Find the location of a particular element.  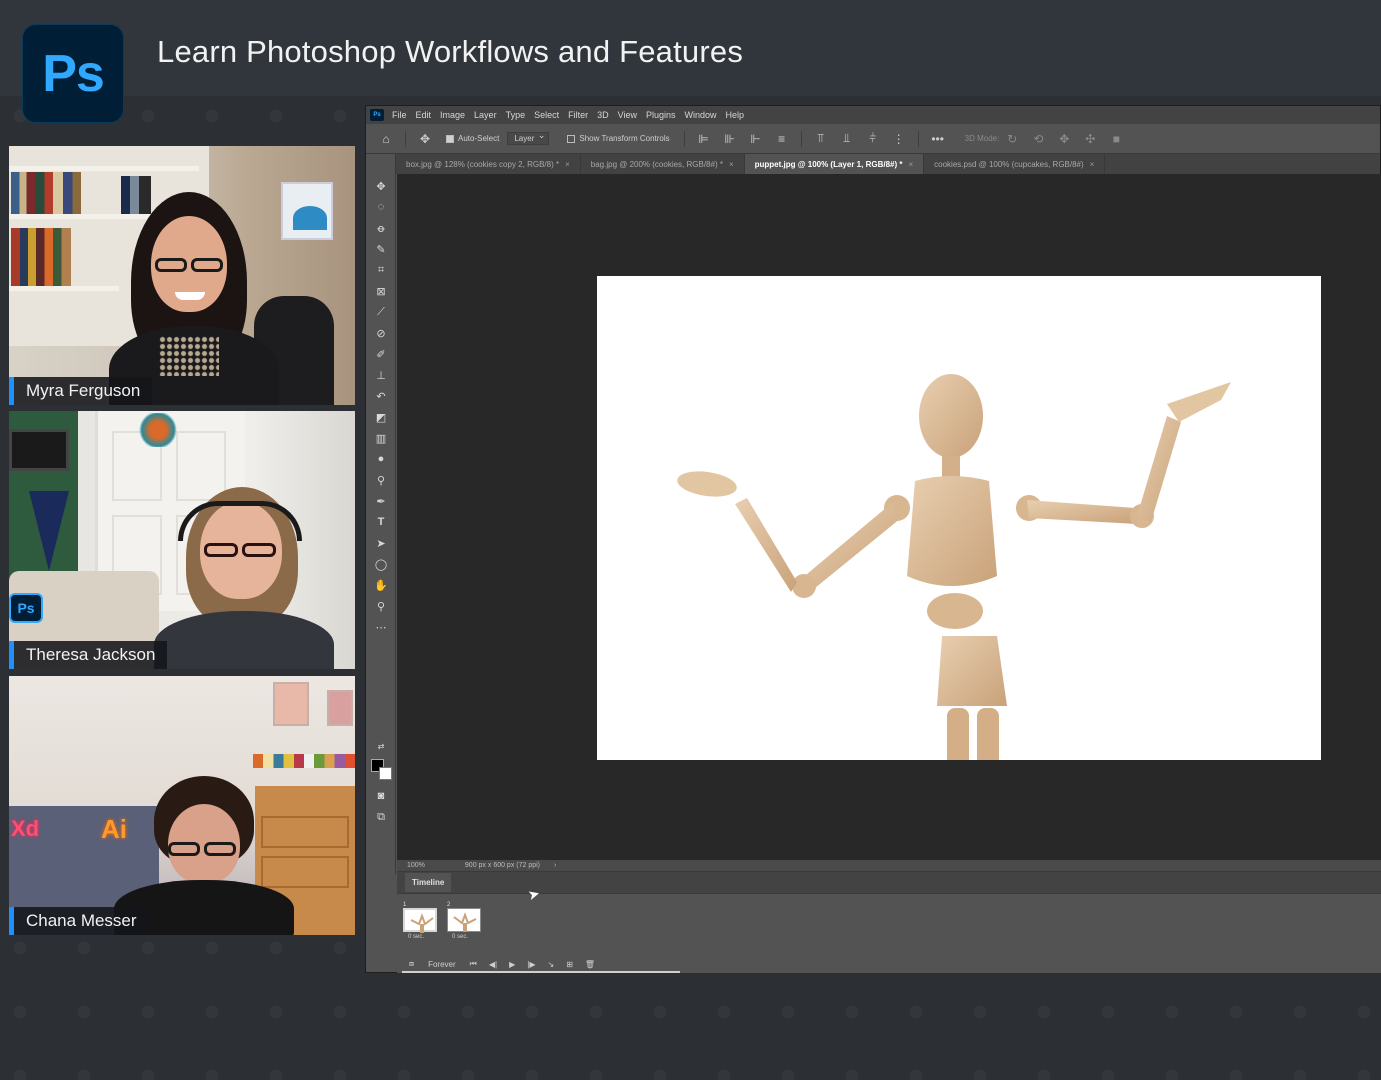

quick-select-tool-icon: ✎ is located at coordinates (381, 249).